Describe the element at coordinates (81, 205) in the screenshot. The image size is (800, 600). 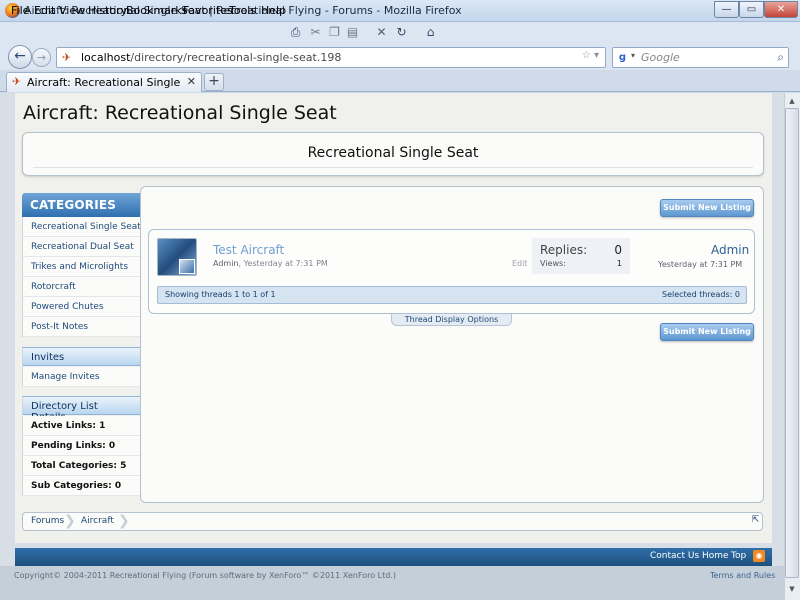
I see `categories-header: CATEGORIES` at that location.